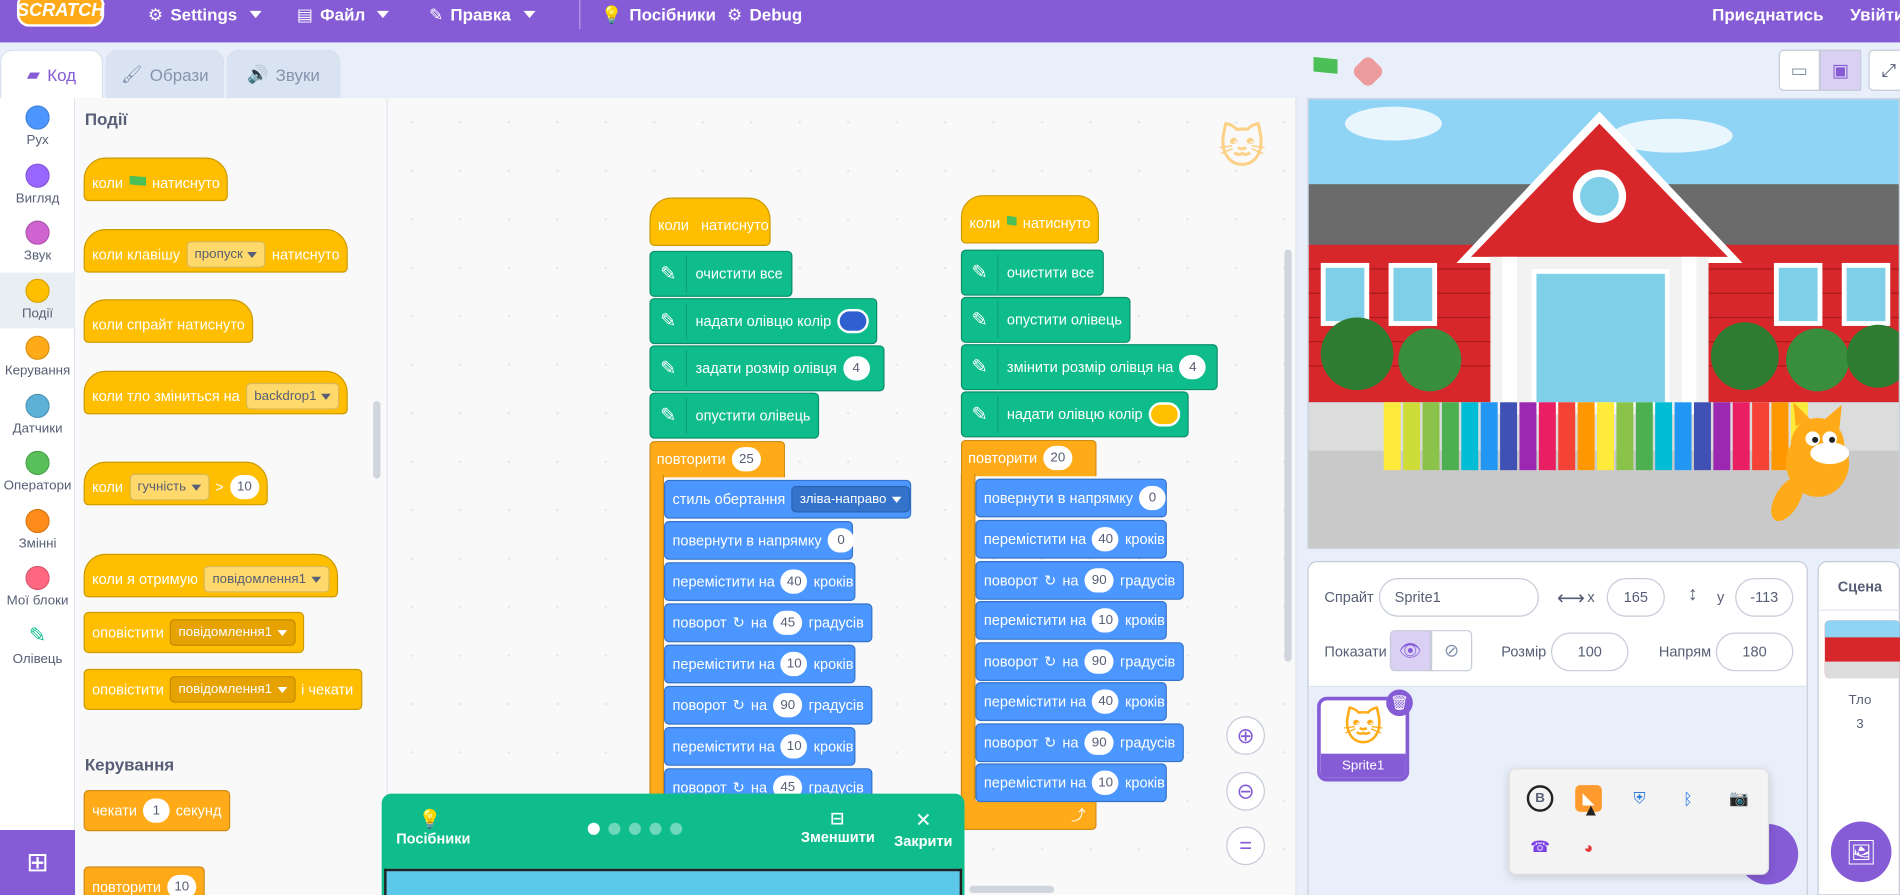  Describe the element at coordinates (1588, 847) in the screenshot. I see `tray-app-icon-red: ◕` at that location.